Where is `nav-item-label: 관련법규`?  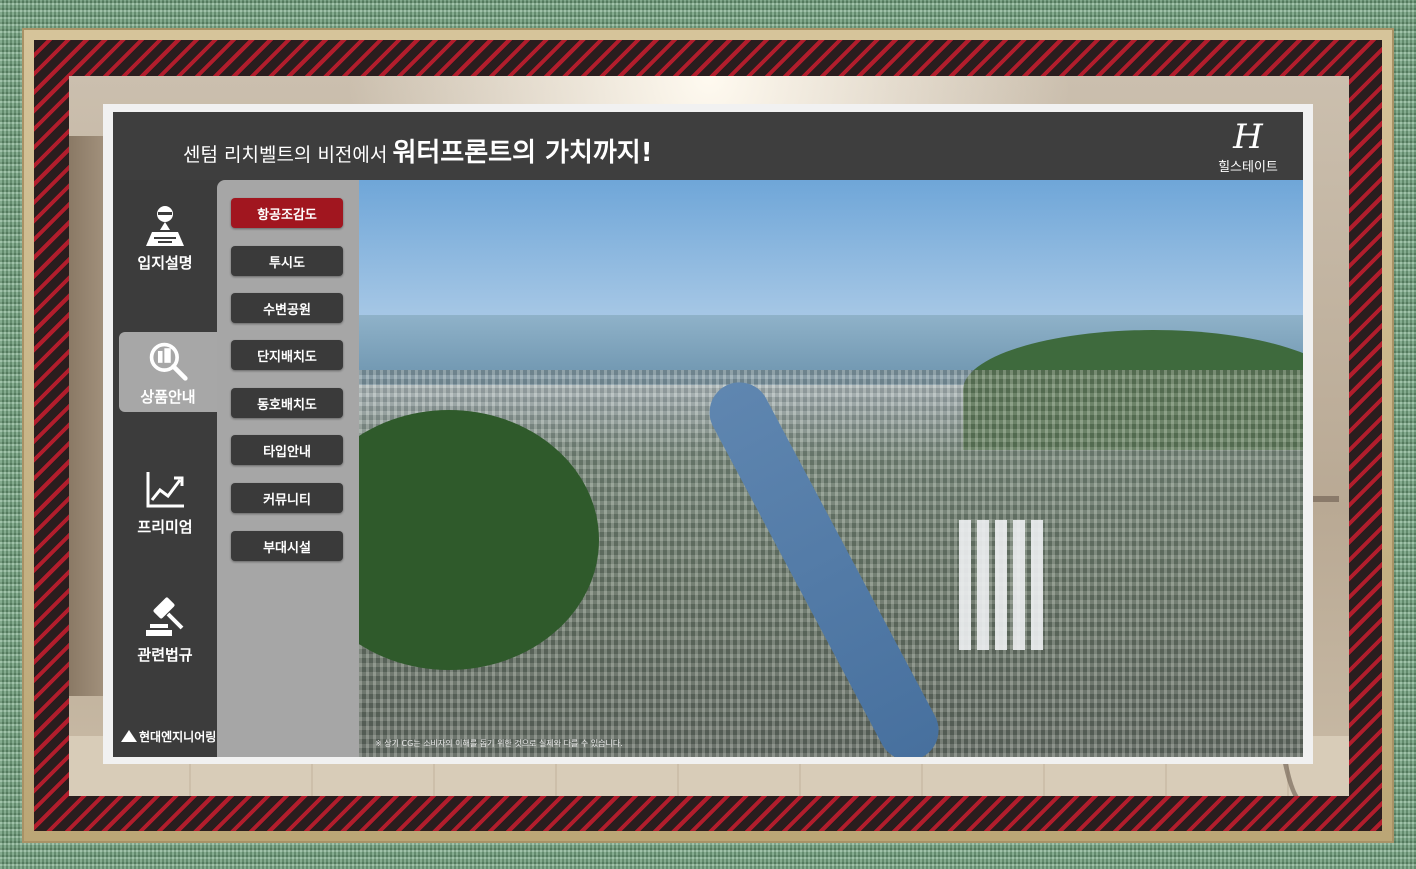
nav-item-label: 관련법규 is located at coordinates (165, 655).